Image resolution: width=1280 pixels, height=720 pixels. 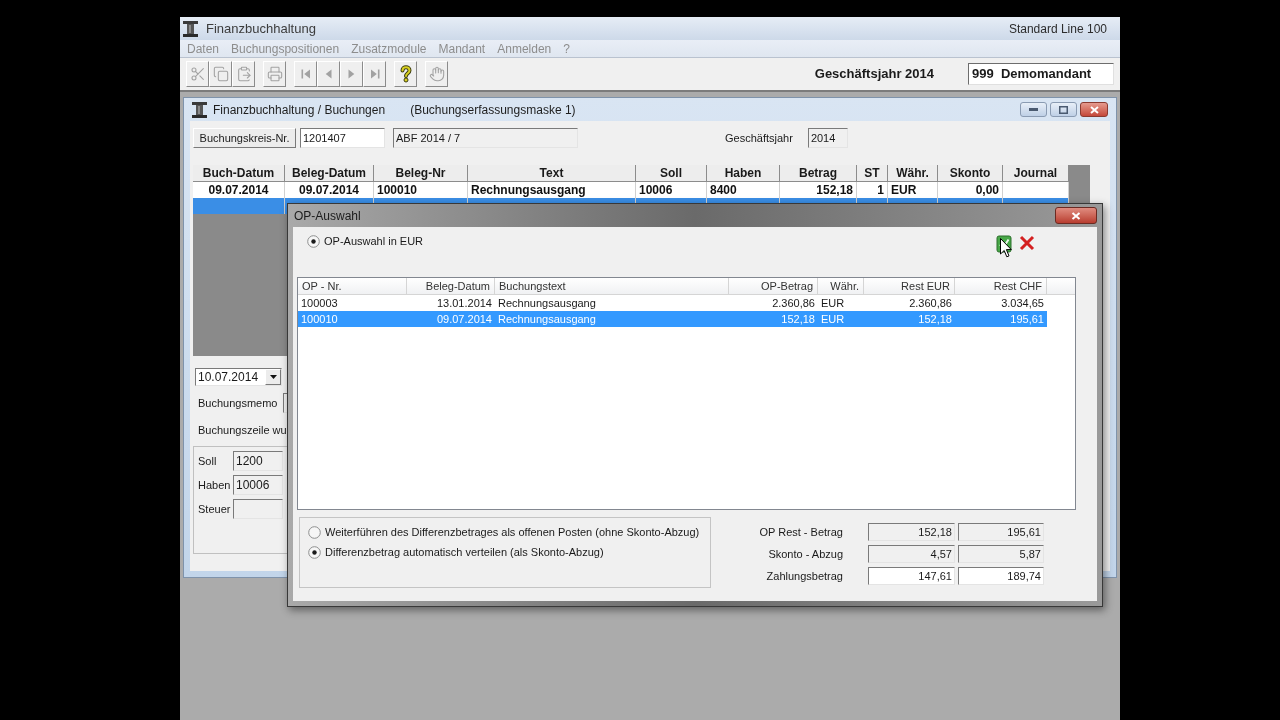 I want to click on column-header: Haben, so click(x=743, y=173).